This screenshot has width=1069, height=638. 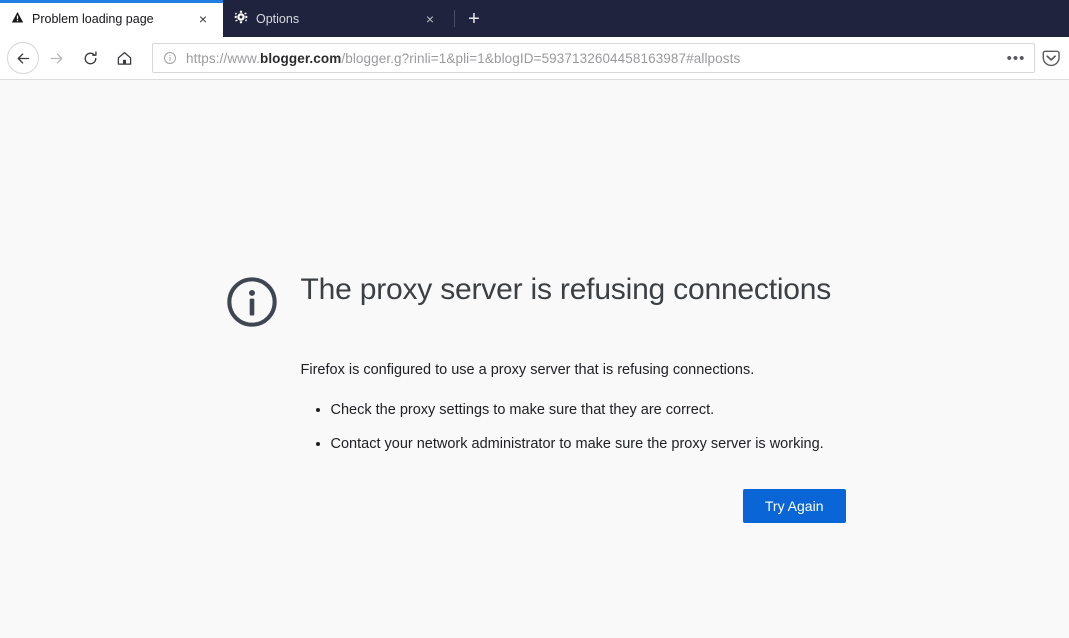 I want to click on browser-tab-options: Options ×, so click(x=336, y=18).